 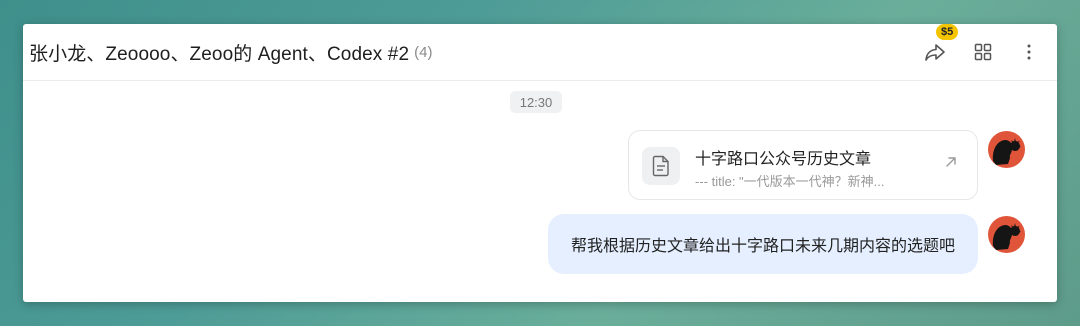 I want to click on timestamp-pill: 12:30, so click(x=536, y=102).